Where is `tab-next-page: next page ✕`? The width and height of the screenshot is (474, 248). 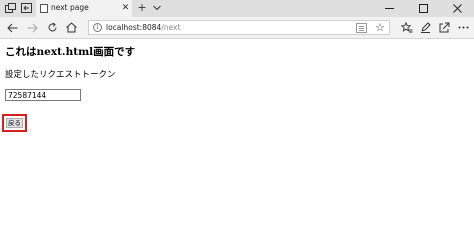 tab-next-page: next page ✕ is located at coordinates (84, 8).